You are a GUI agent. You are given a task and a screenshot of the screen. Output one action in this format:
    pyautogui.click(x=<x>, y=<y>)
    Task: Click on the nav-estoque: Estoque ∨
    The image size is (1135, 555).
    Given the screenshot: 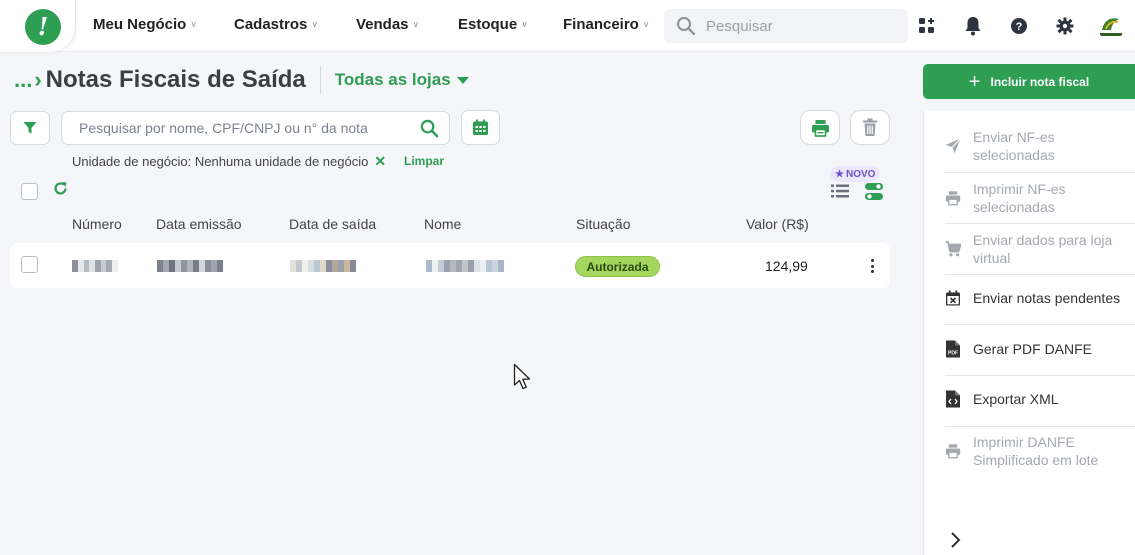 What is the action you would take?
    pyautogui.click(x=493, y=24)
    